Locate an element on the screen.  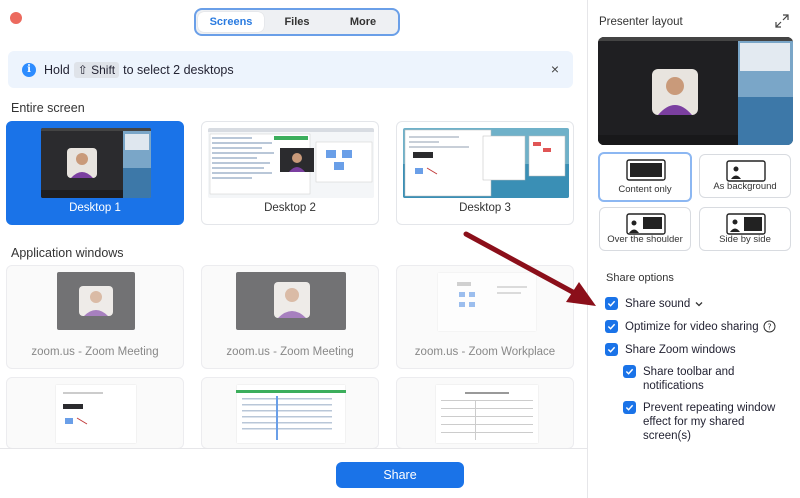
app-window-zoom-meeting-2: zoom.us - Zoom Meeting is located at coordinates (290, 317).